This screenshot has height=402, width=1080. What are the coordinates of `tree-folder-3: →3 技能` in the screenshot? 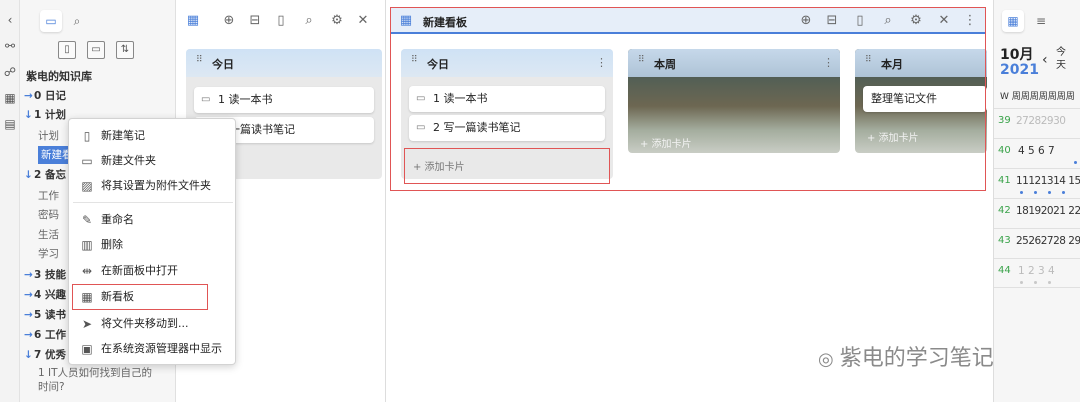 It's located at (45, 275).